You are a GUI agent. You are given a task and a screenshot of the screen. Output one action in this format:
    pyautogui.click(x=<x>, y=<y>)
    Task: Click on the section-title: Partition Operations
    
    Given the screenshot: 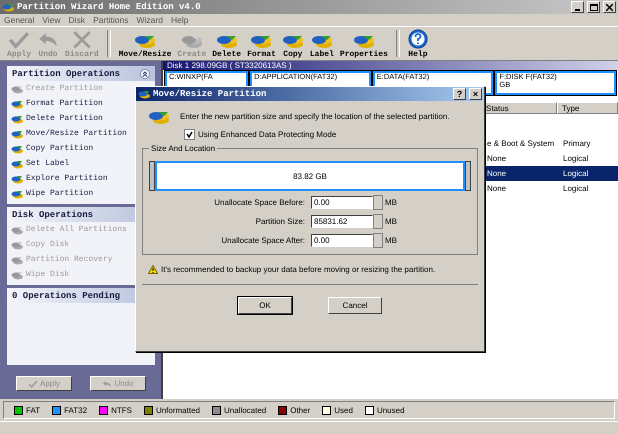 What is the action you would take?
    pyautogui.click(x=66, y=73)
    